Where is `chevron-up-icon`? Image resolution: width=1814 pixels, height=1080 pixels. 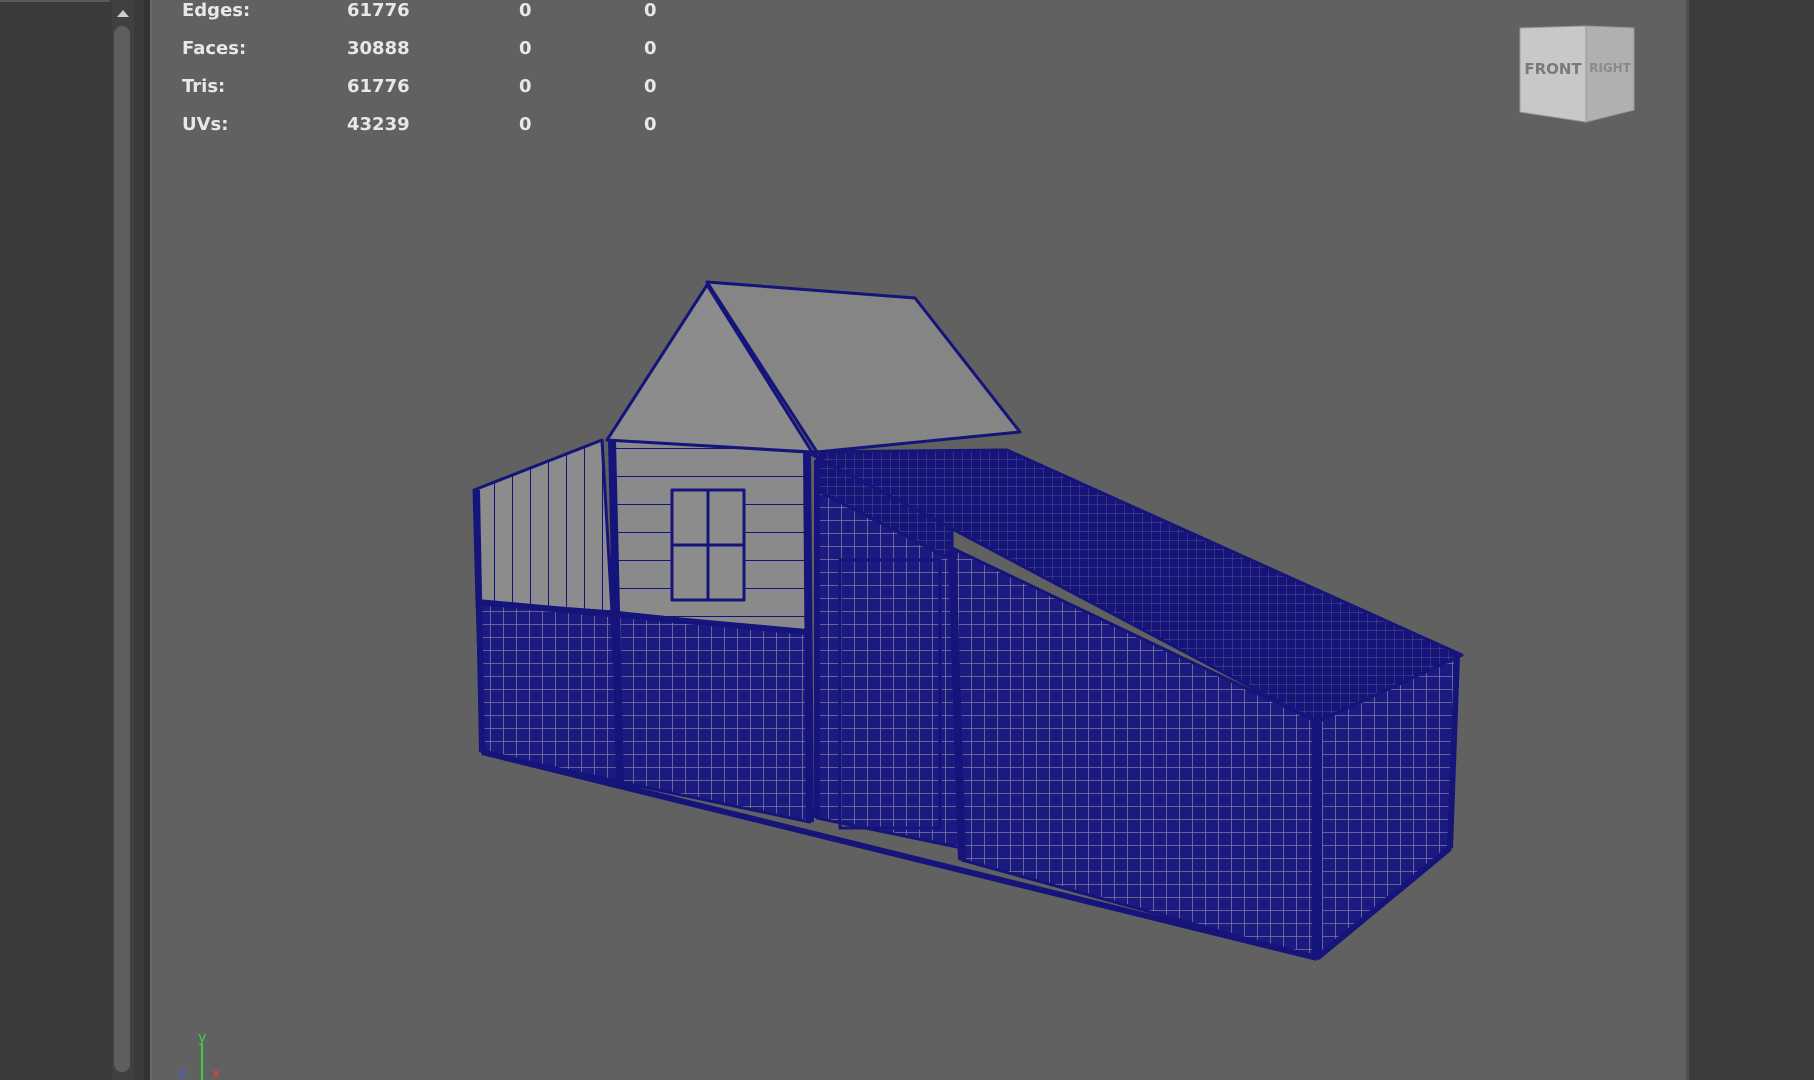 chevron-up-icon is located at coordinates (123, 13).